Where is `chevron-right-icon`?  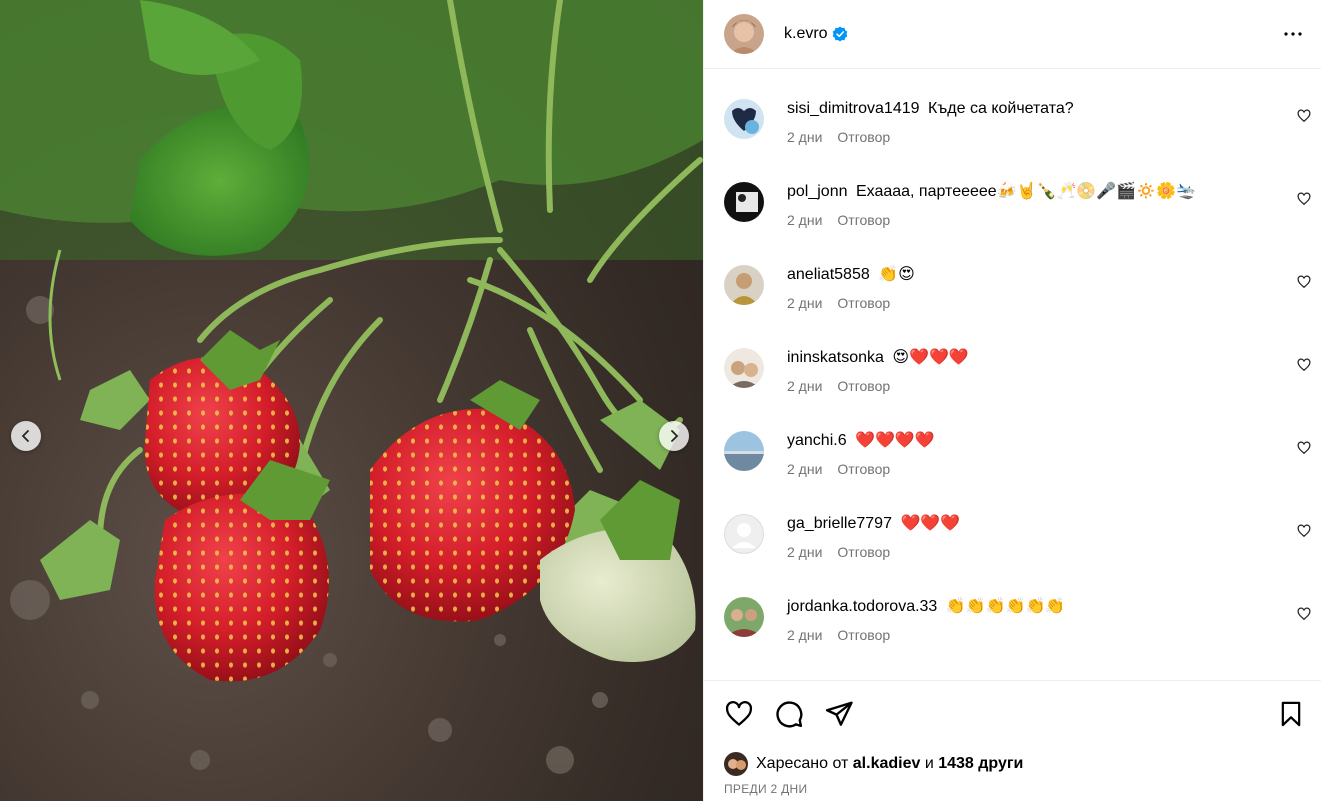 chevron-right-icon is located at coordinates (675, 436).